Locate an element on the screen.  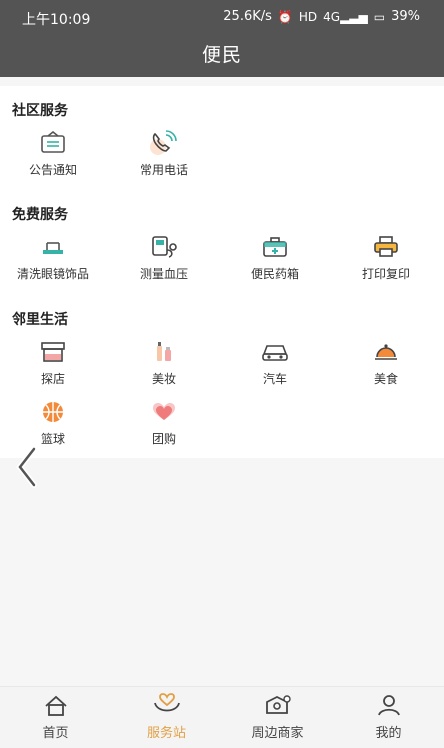
nav-nearby-shops: 周边商家 is located at coordinates (277, 717).